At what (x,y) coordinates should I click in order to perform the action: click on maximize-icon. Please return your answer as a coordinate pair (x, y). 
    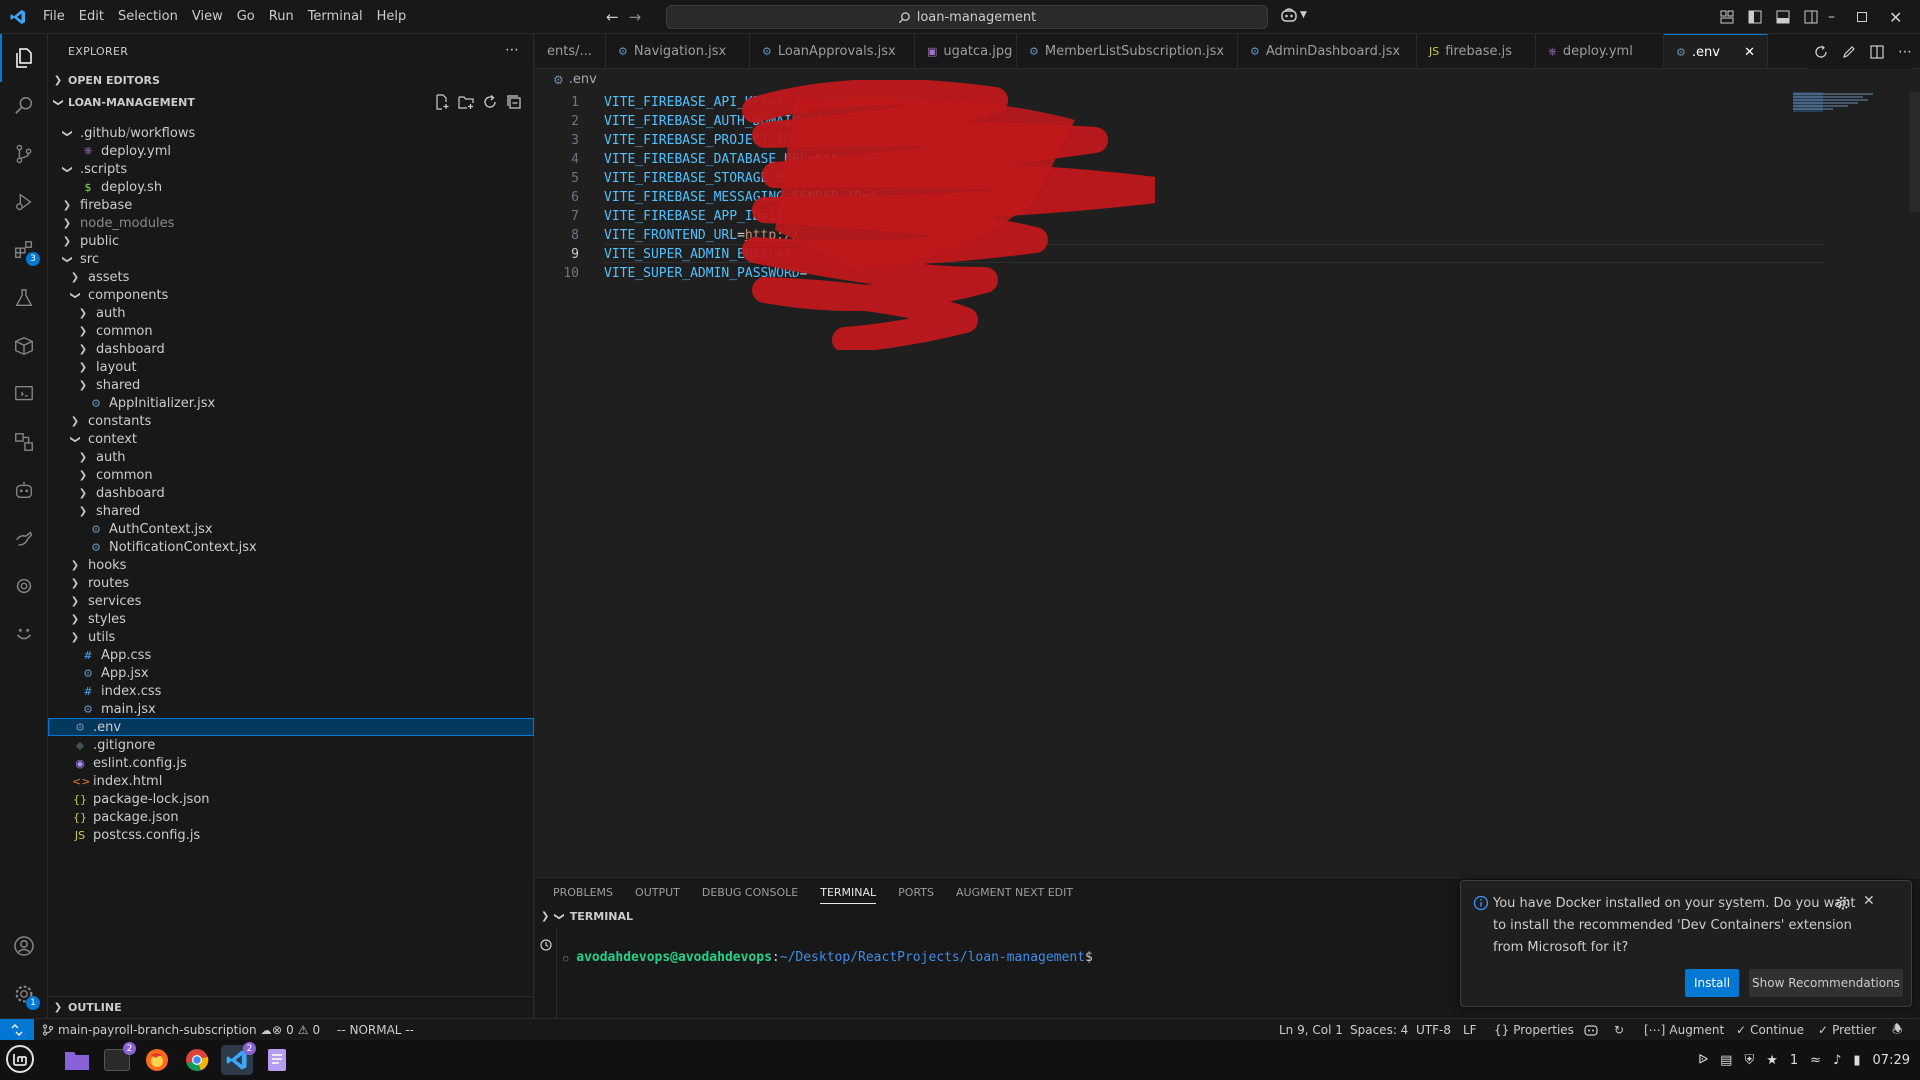
    Looking at the image, I should click on (1862, 17).